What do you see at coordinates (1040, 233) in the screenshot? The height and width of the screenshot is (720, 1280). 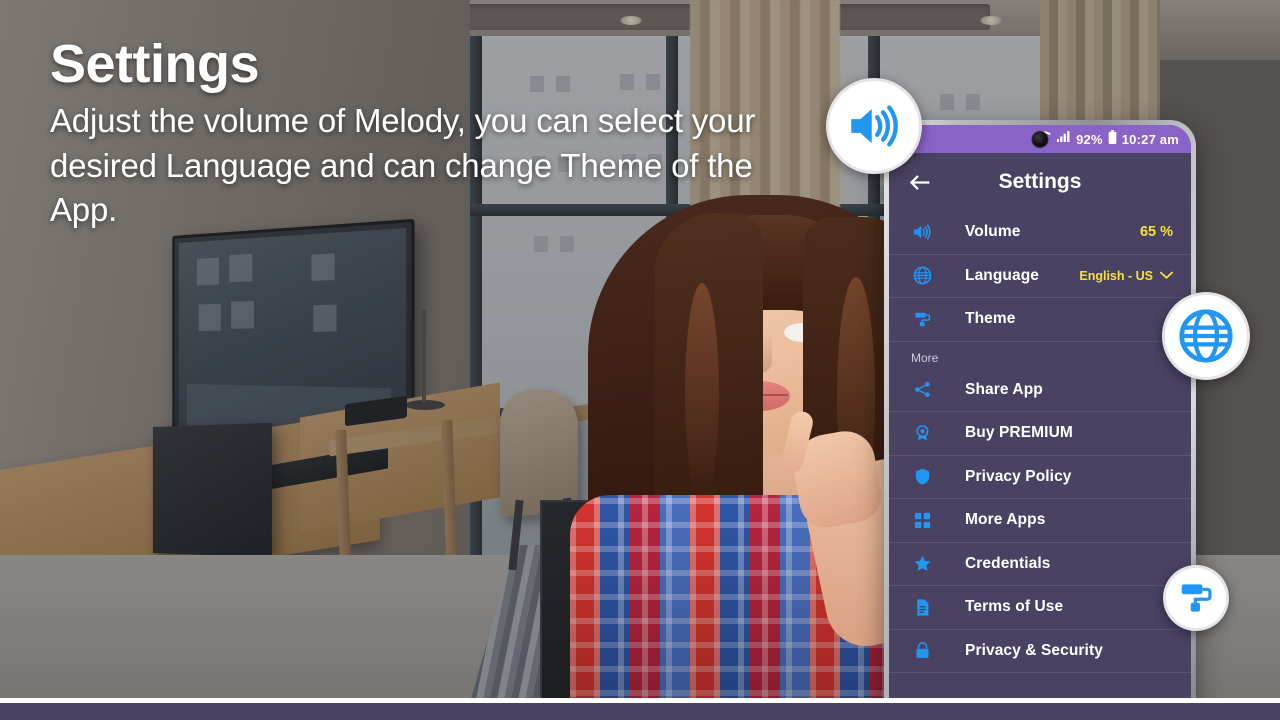 I see `settings-row-volume: Volume 65 %` at bounding box center [1040, 233].